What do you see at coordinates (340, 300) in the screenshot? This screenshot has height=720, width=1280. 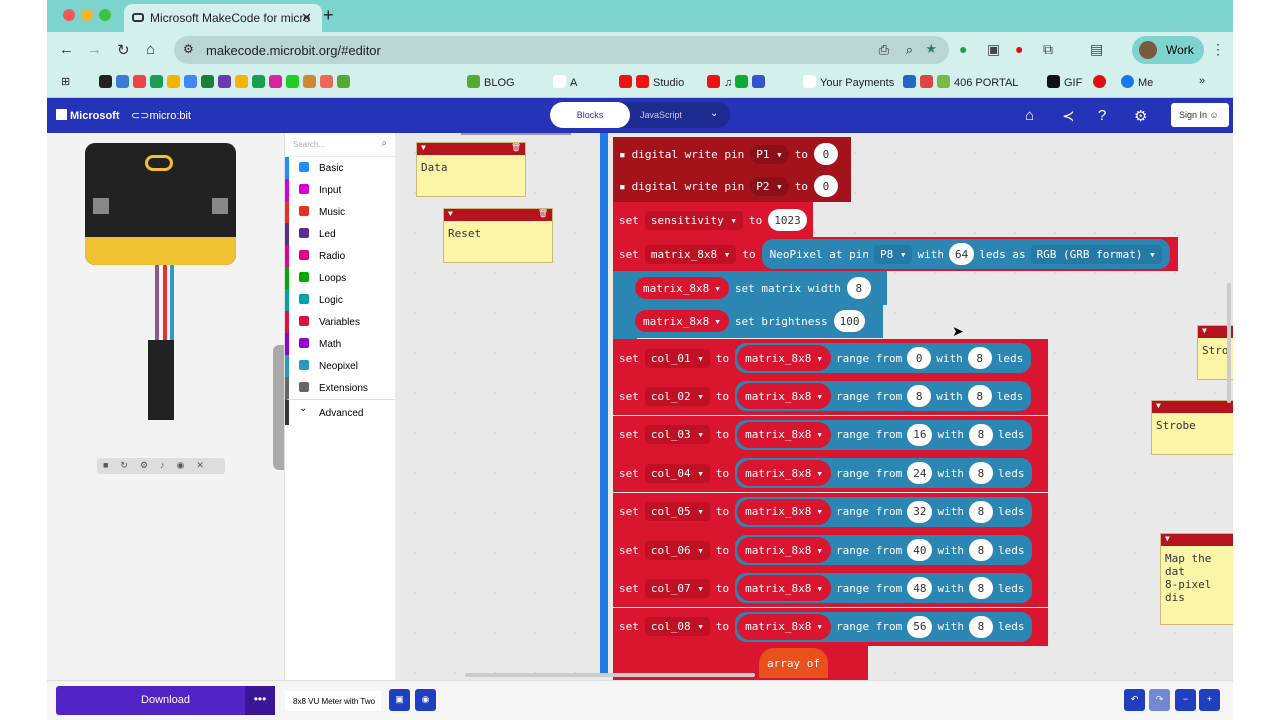 I see `toolbox-category-logic: Logic` at bounding box center [340, 300].